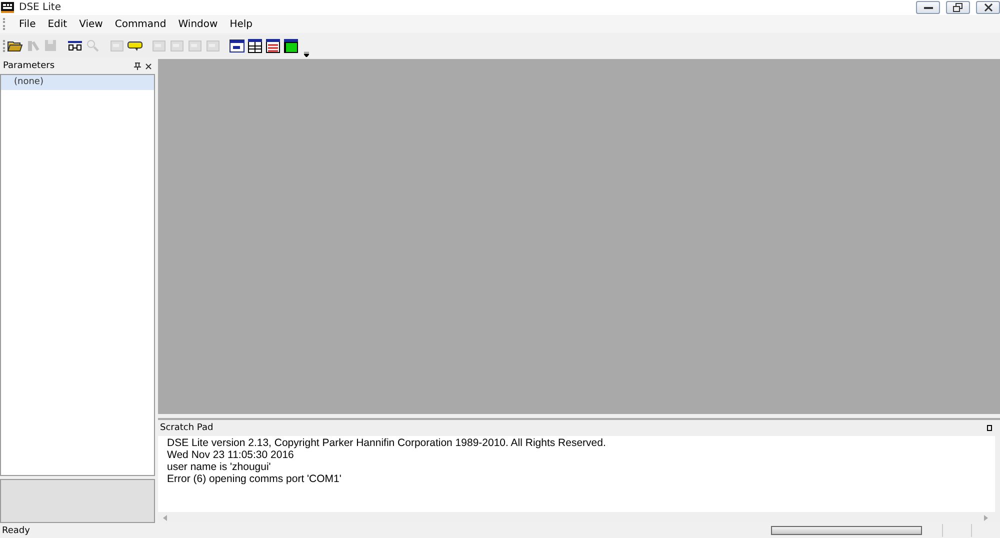 Image resolution: width=1000 pixels, height=538 pixels. What do you see at coordinates (29, 66) in the screenshot?
I see `panel-title: Parameters` at bounding box center [29, 66].